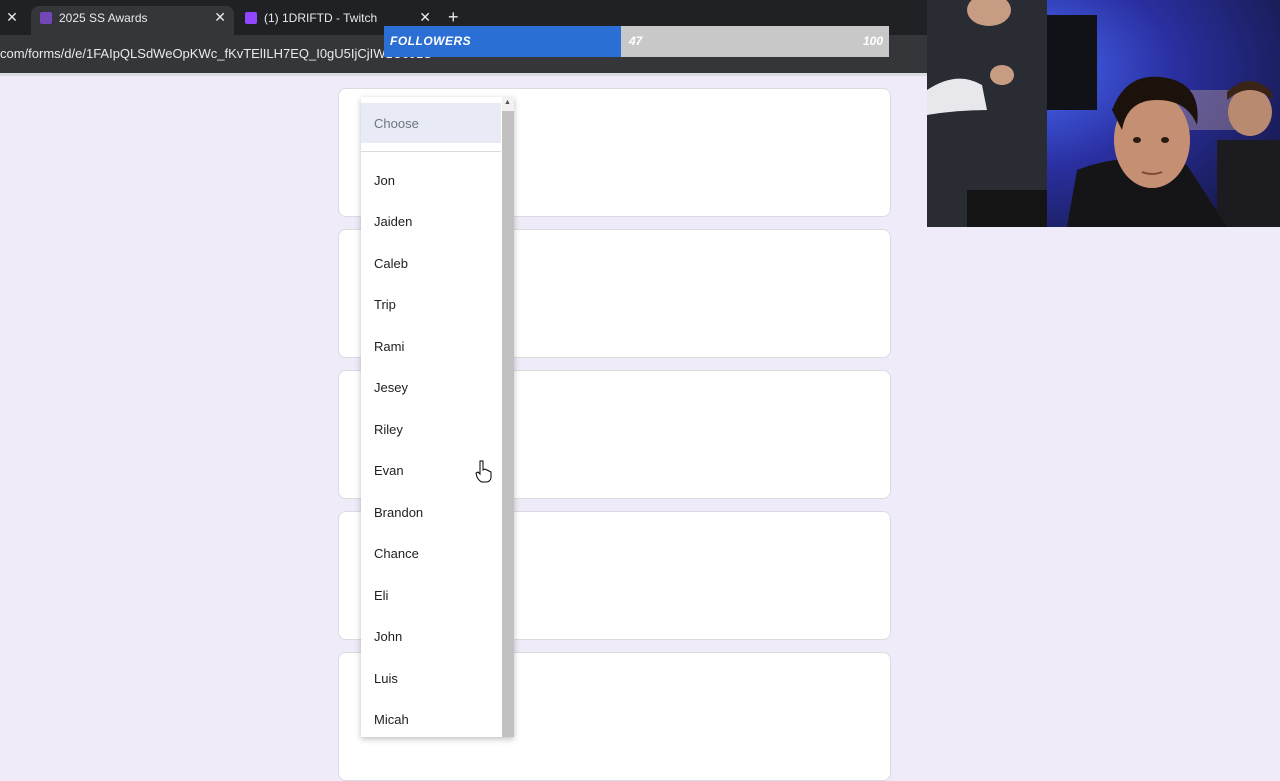 The width and height of the screenshot is (1280, 781). I want to click on dropdown-scrollbar-thumb, so click(508, 424).